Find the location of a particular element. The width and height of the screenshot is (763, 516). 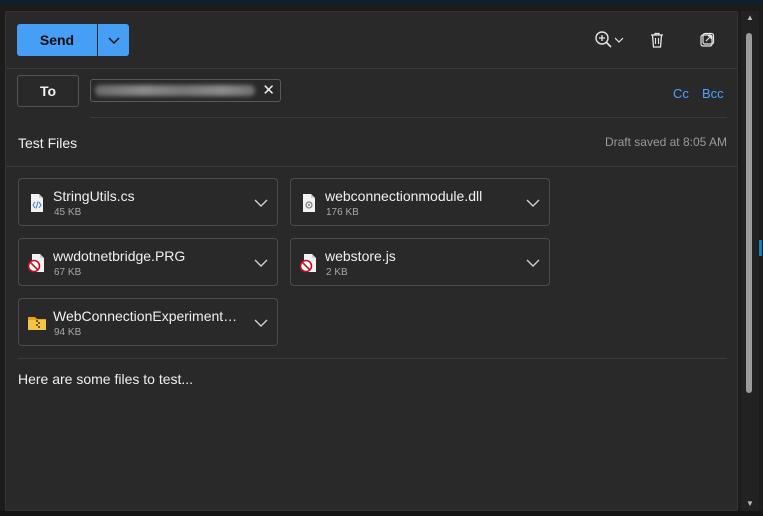

recipient-chip: ✕ is located at coordinates (185, 90).